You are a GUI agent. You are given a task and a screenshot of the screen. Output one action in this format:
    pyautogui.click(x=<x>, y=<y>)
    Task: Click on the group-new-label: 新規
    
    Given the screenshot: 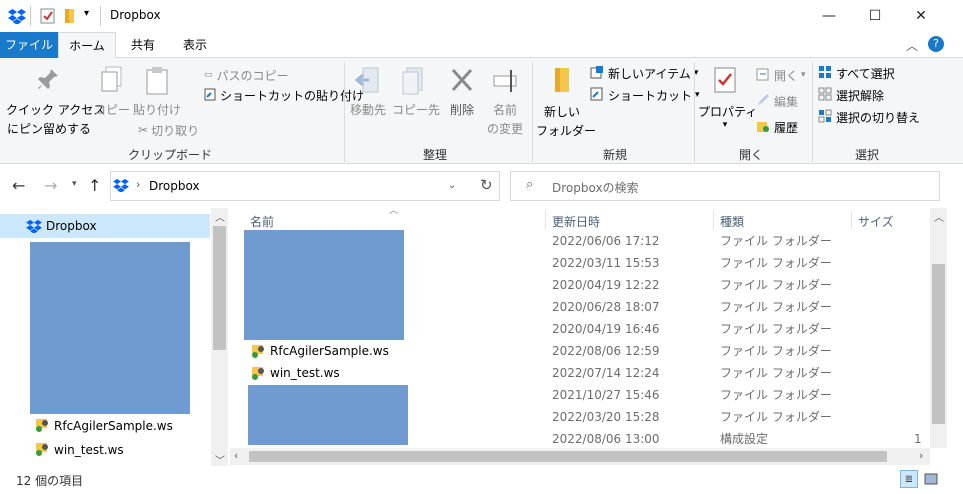 What is the action you would take?
    pyautogui.click(x=614, y=155)
    